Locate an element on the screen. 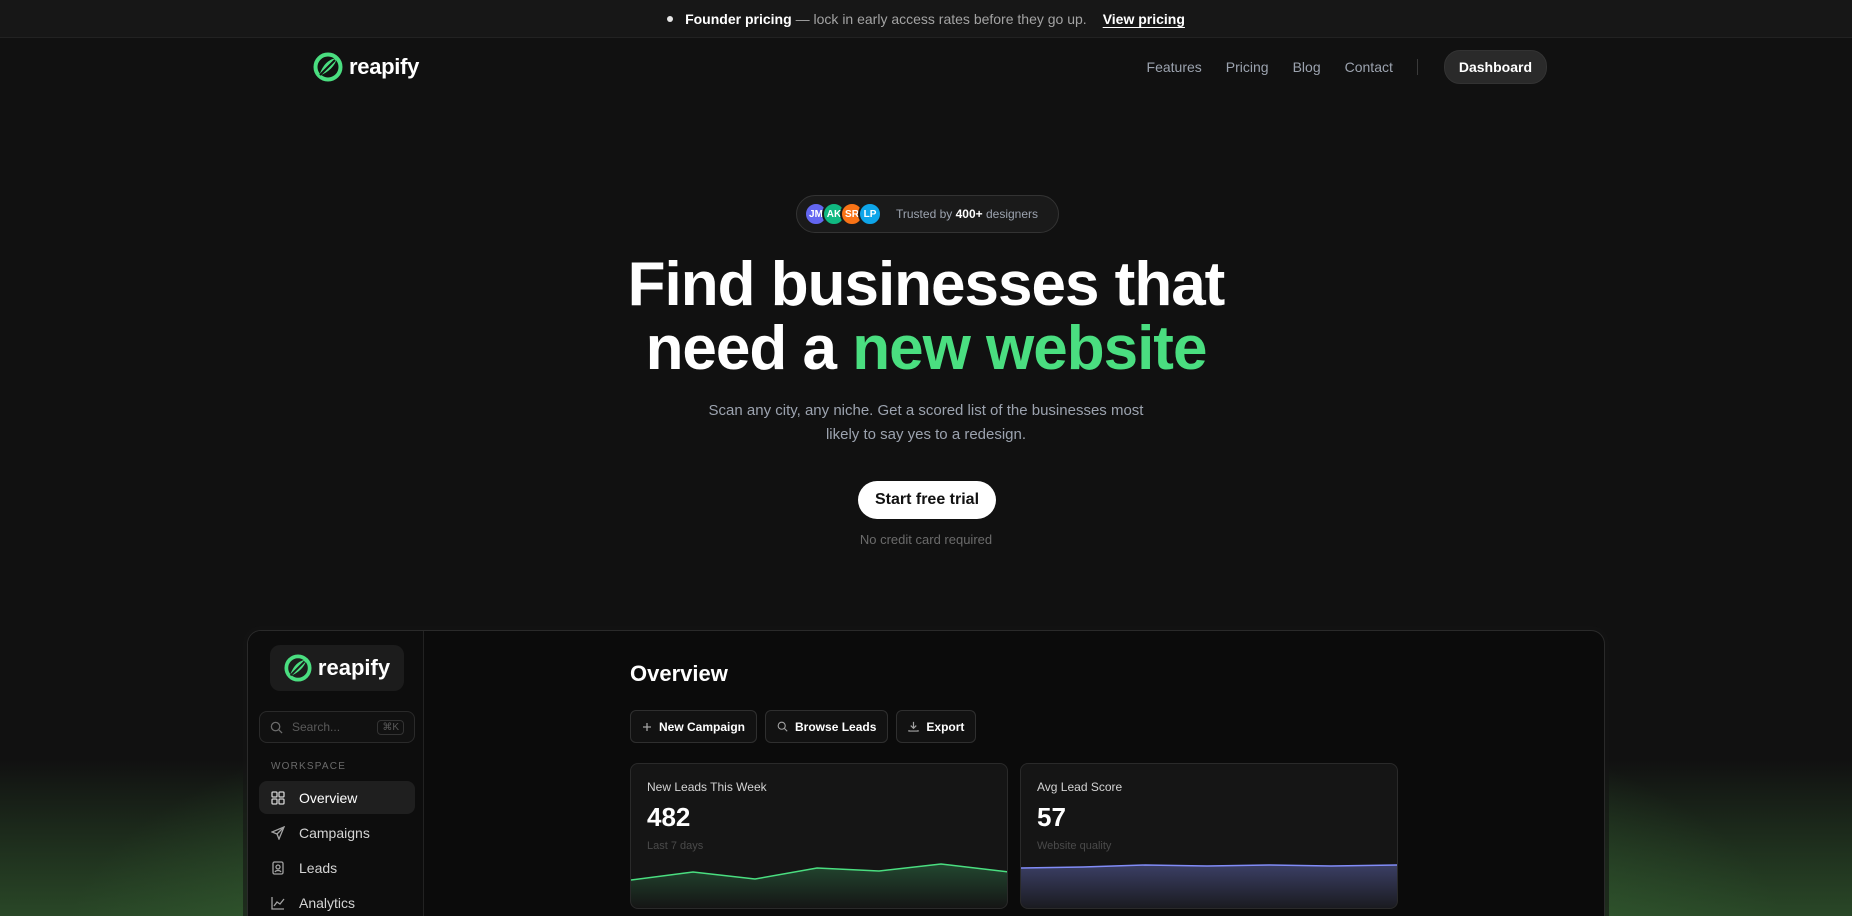 The height and width of the screenshot is (916, 1852). grid-icon is located at coordinates (278, 797).